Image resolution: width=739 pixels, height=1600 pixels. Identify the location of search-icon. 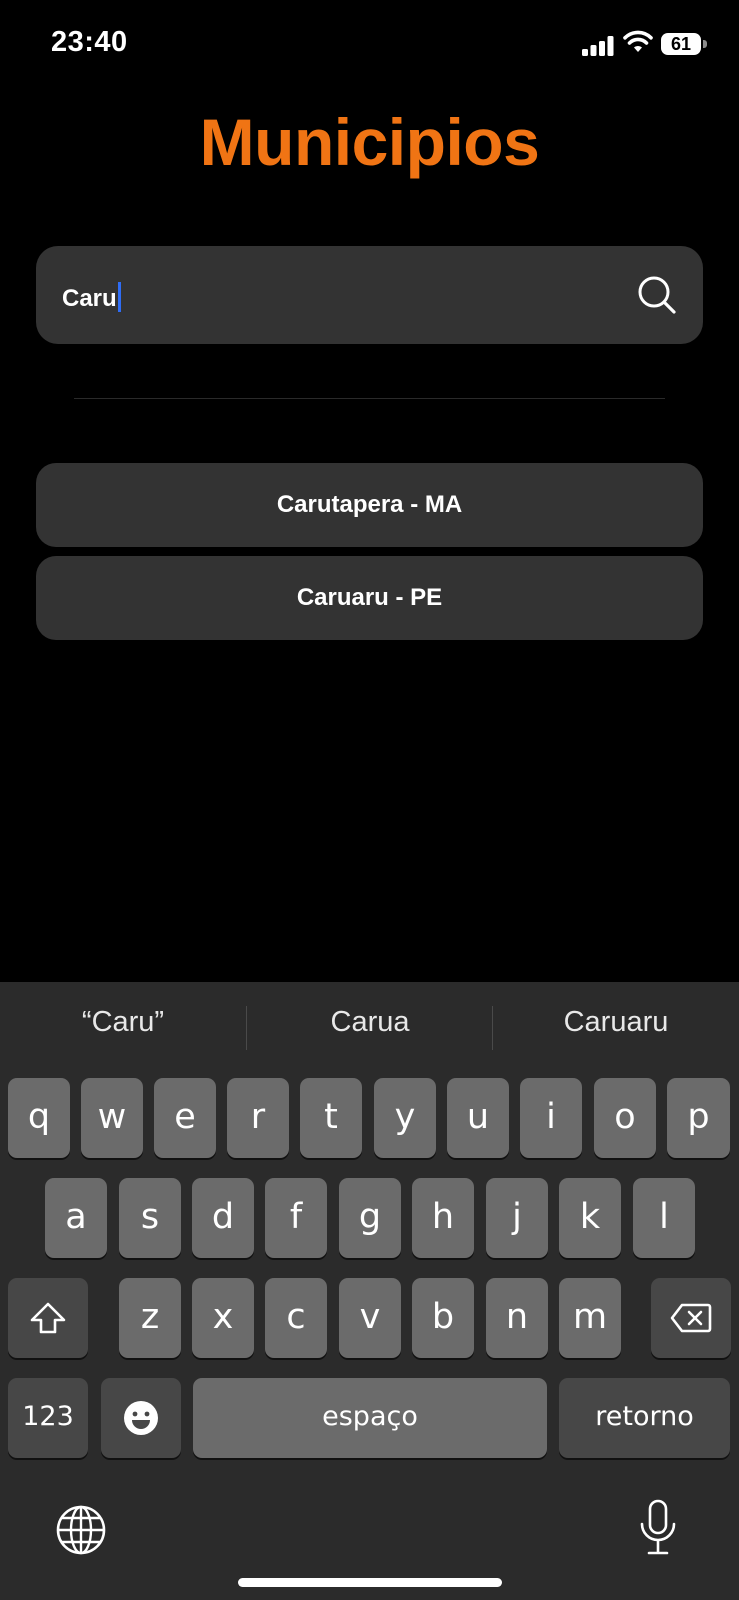
(657, 295).